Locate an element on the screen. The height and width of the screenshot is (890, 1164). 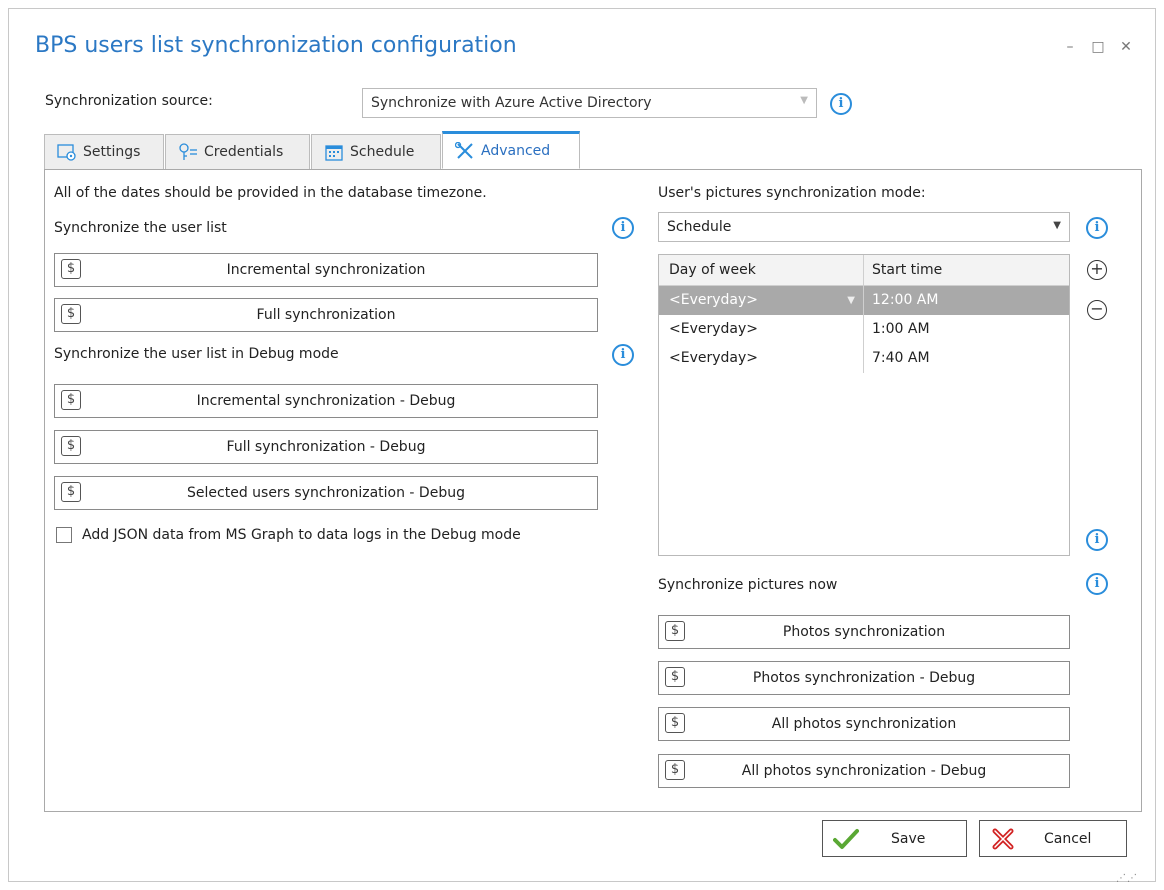
window-controls: – □ ✕ is located at coordinates (1098, 47).